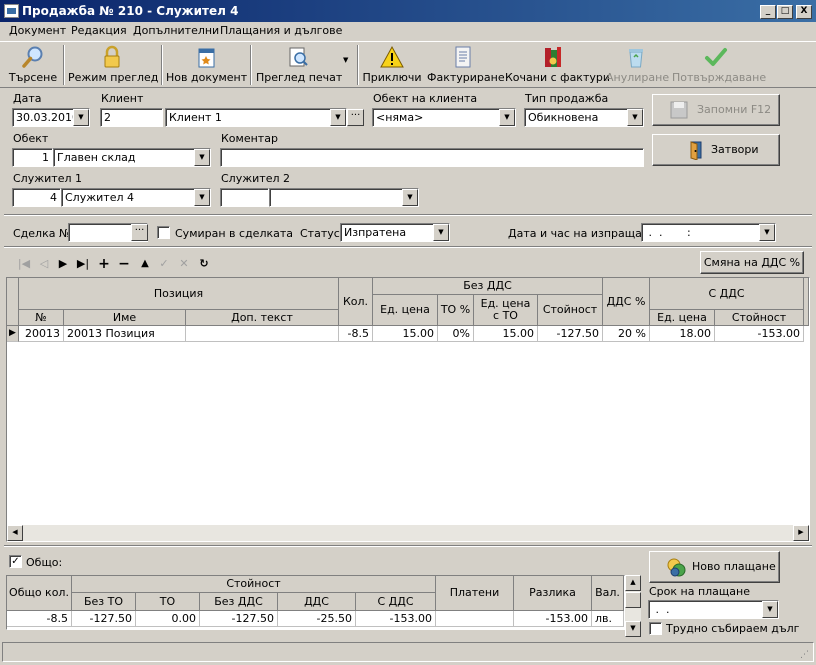 The image size is (816, 665). Describe the element at coordinates (37, 30) in the screenshot. I see `menu-document: Документ` at that location.